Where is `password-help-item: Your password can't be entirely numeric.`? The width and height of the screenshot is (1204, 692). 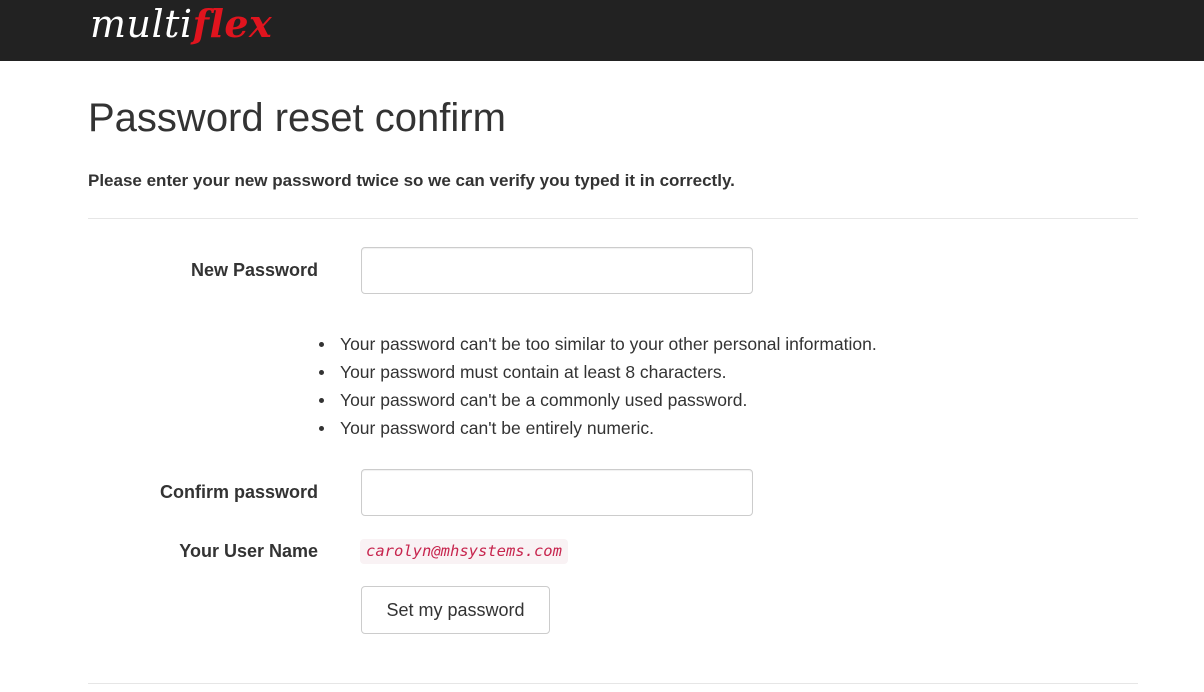 password-help-item: Your password can't be entirely numeric. is located at coordinates (595, 428).